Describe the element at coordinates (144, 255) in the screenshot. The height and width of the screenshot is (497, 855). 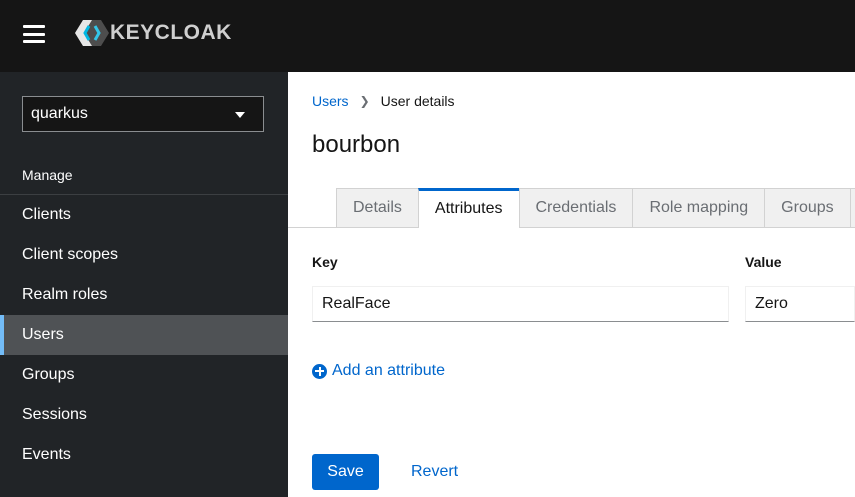
I see `sidebar-item-client-scopes: Client scopes` at that location.